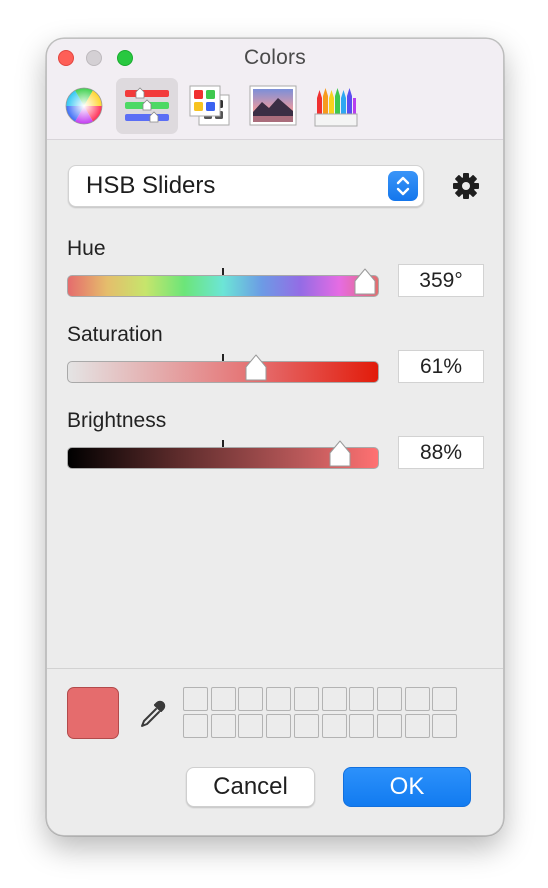  I want to click on saturation-slider-thumb, so click(256, 367).